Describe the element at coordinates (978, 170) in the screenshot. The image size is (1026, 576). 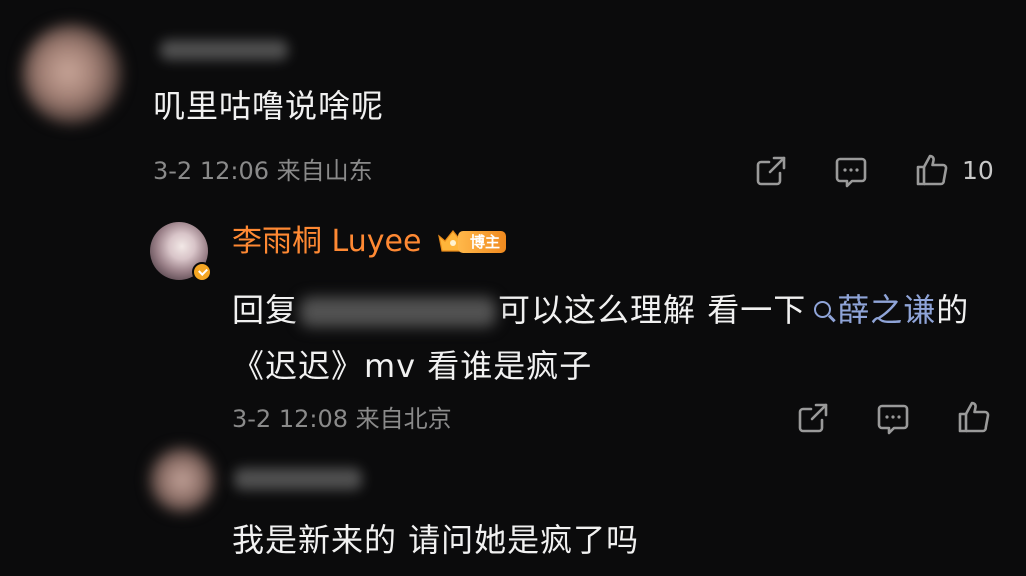
I see `like-count: 10` at that location.